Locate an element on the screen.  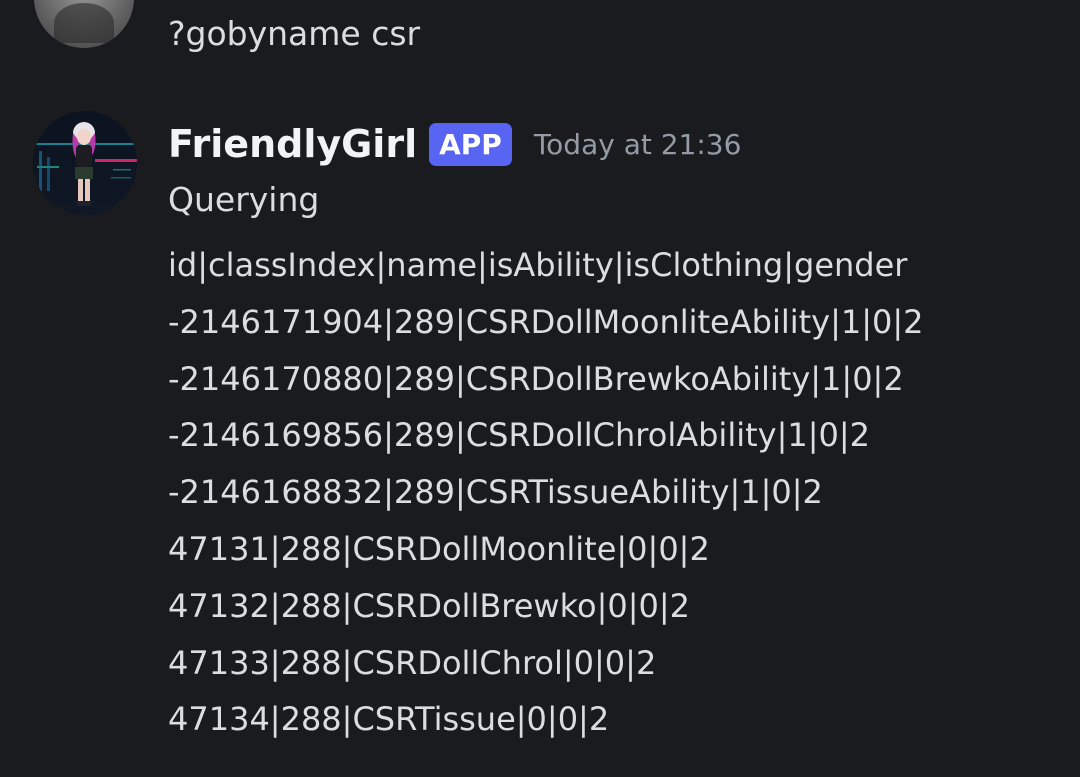
bot-avatar is located at coordinates (85, 163).